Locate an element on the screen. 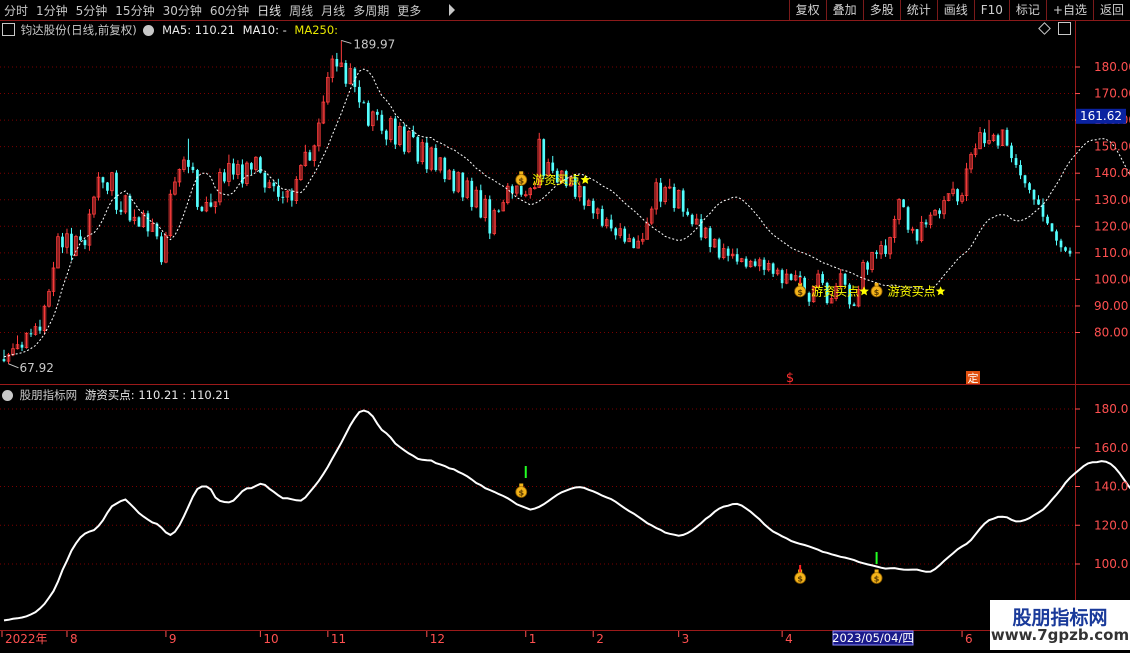  period-tab-9: 多周期 is located at coordinates (371, 10).